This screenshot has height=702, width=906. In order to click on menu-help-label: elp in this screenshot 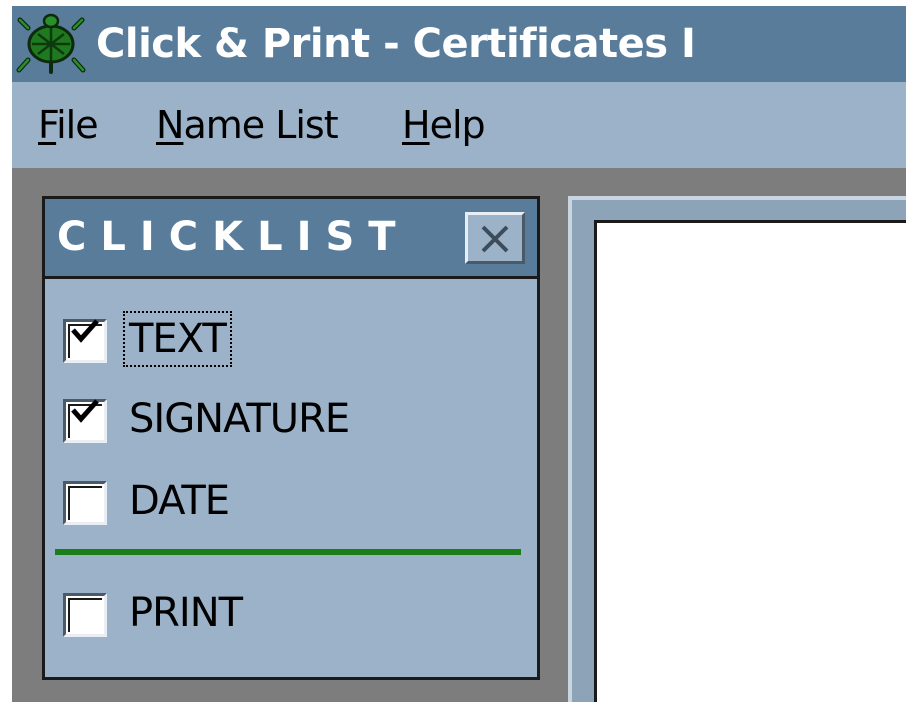, I will do `click(457, 125)`.